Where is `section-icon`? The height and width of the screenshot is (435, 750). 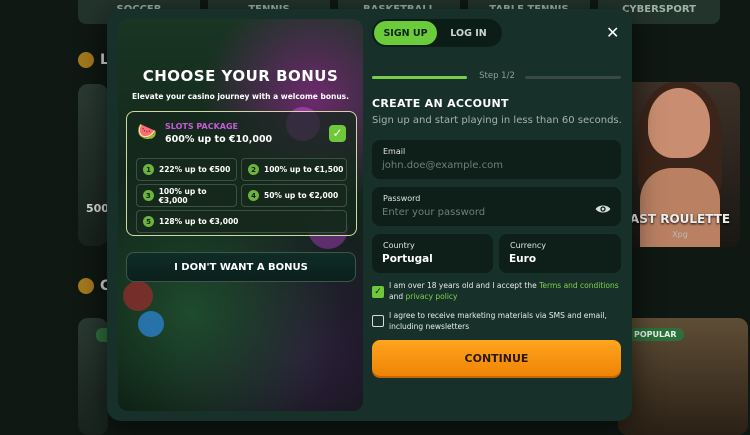 section-icon is located at coordinates (86, 60).